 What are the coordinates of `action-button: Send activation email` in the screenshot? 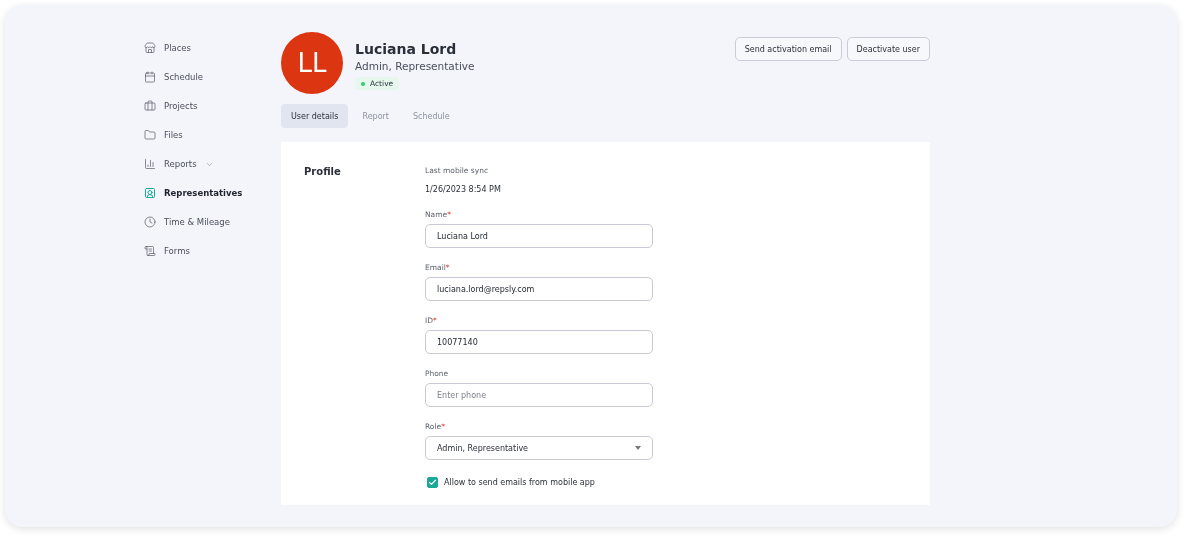 It's located at (788, 49).